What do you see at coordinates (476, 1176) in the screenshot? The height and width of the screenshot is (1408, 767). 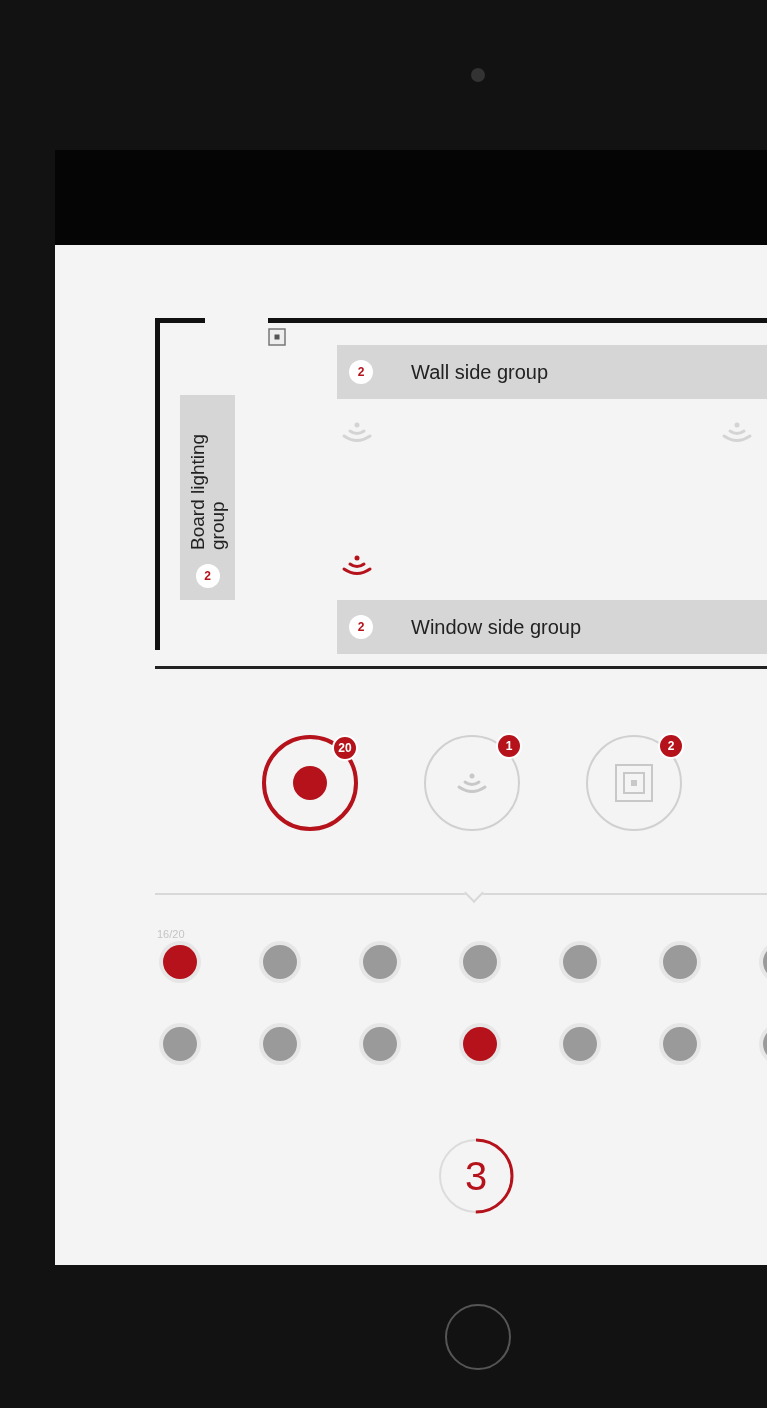 I see `step-number: 3` at bounding box center [476, 1176].